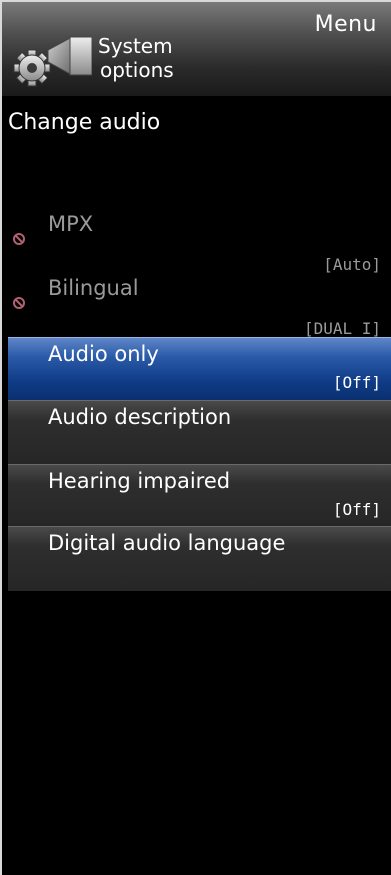  What do you see at coordinates (135, 46) in the screenshot?
I see `section-title-line1: System` at bounding box center [135, 46].